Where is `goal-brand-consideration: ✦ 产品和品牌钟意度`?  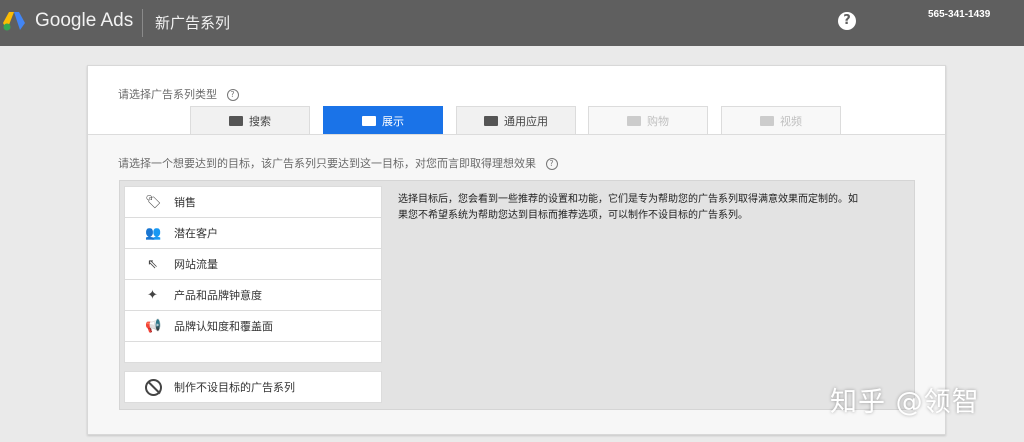
goal-brand-consideration: ✦ 产品和品牌钟意度 is located at coordinates (253, 294).